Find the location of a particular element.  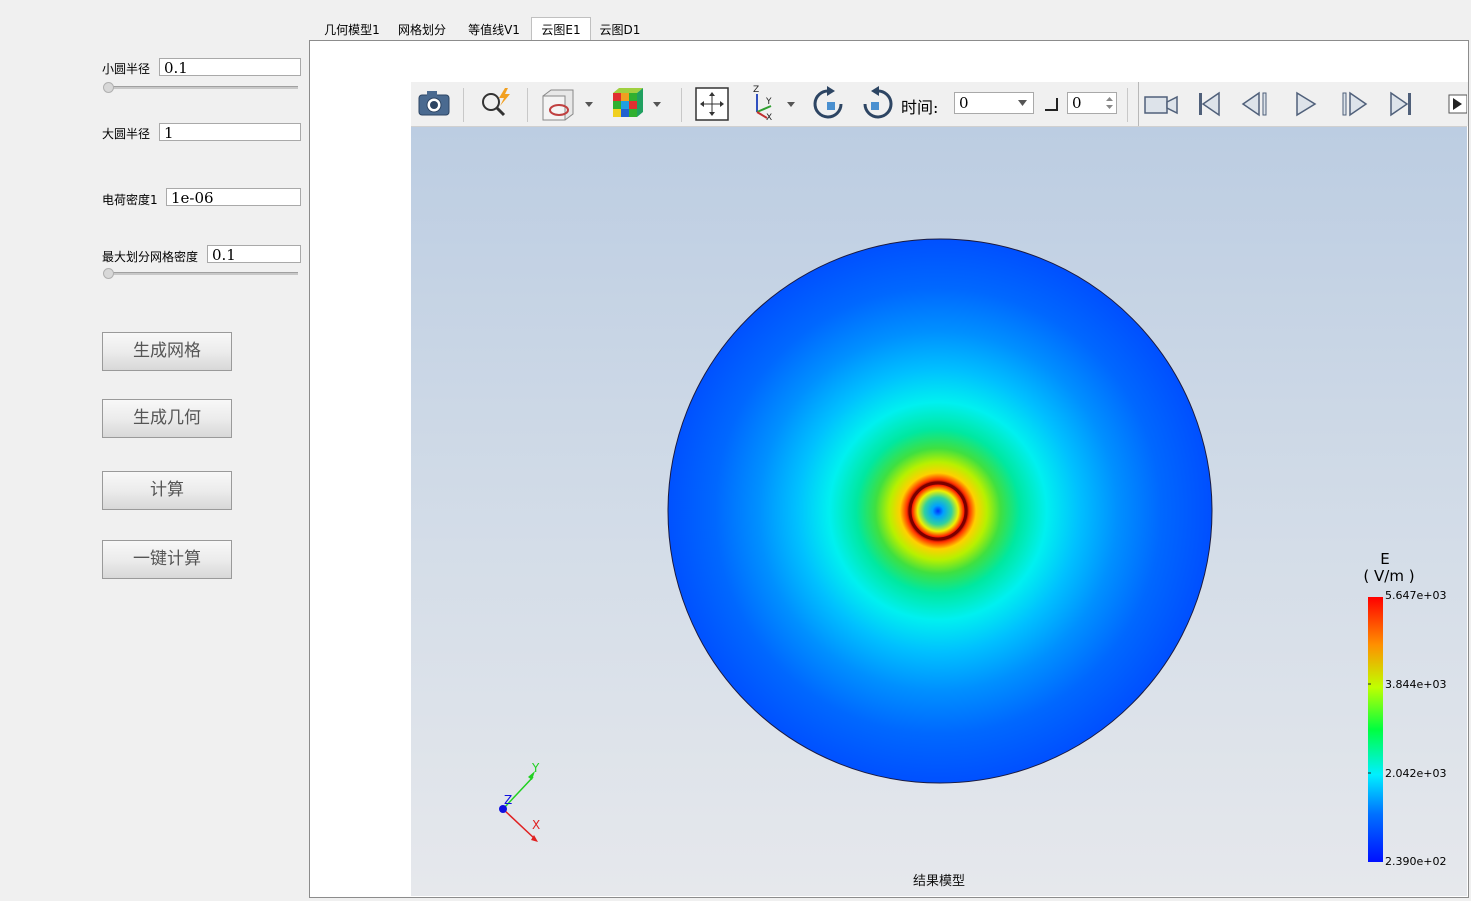

tab-cloud-d1: 云图D1 is located at coordinates (620, 29).